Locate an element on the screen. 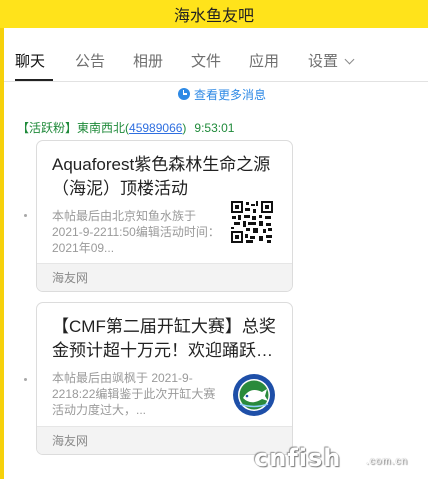 This screenshot has width=428, height=479. tab-album: 相册 is located at coordinates (148, 60).